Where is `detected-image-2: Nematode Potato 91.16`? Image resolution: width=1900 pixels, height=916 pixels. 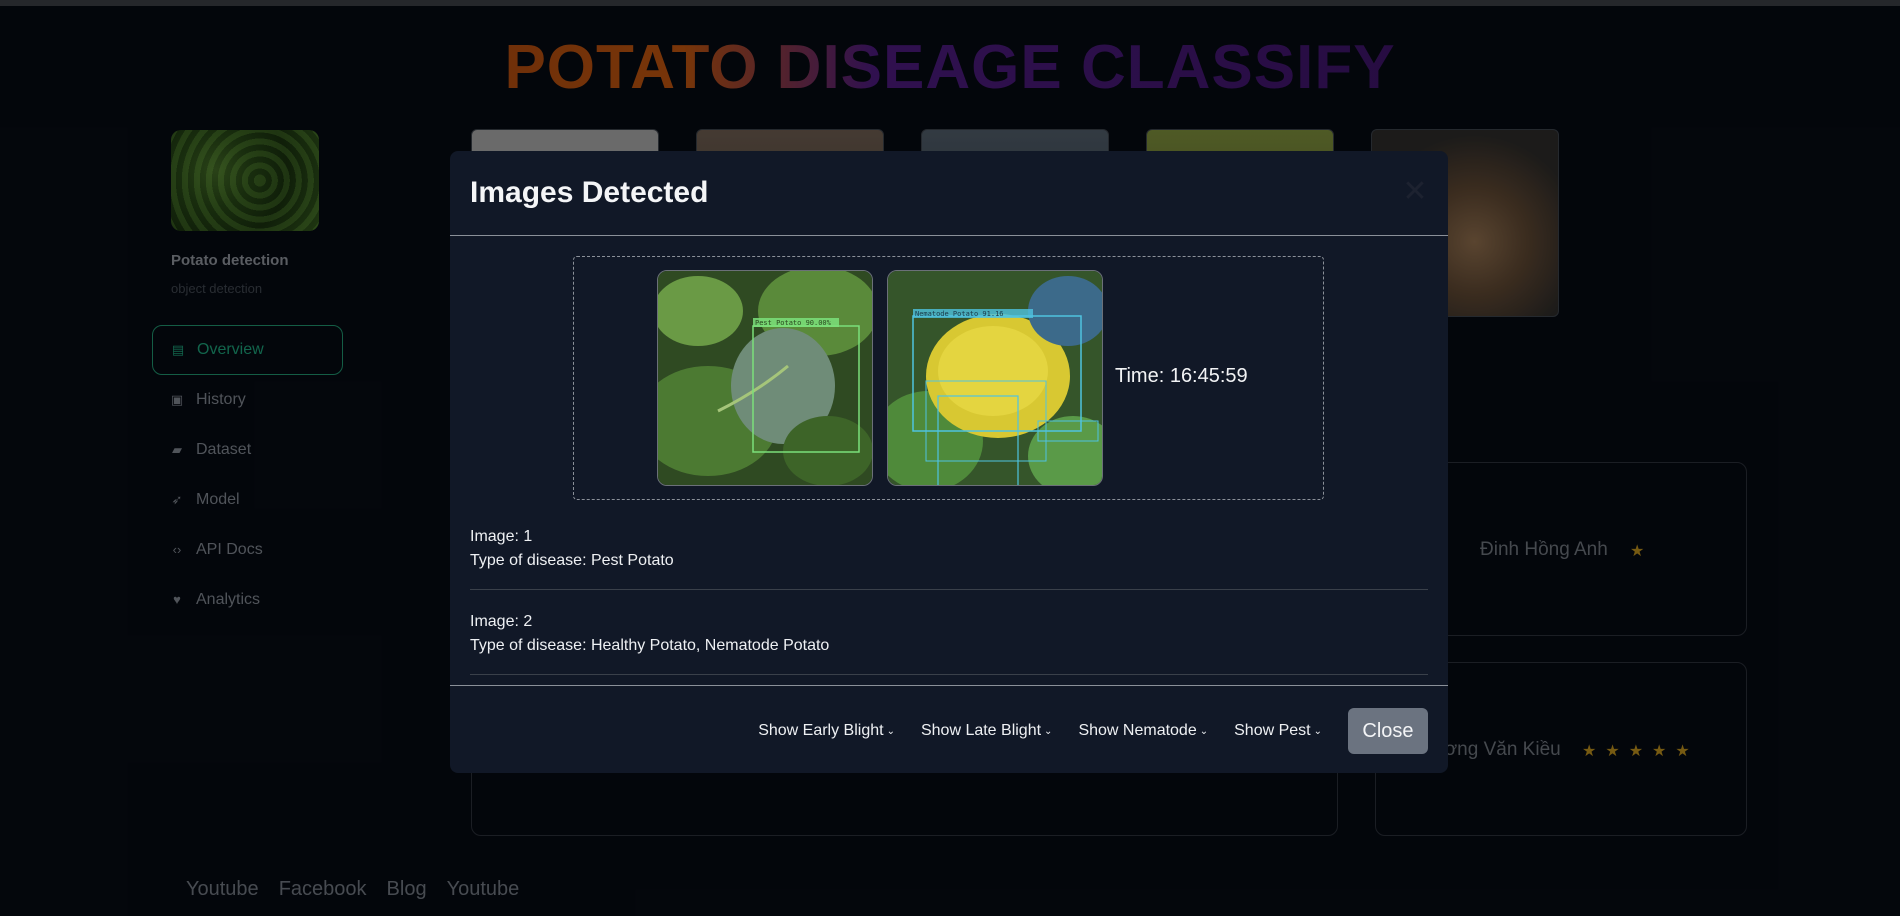
detected-image-2: Nematode Potato 91.16 is located at coordinates (995, 378).